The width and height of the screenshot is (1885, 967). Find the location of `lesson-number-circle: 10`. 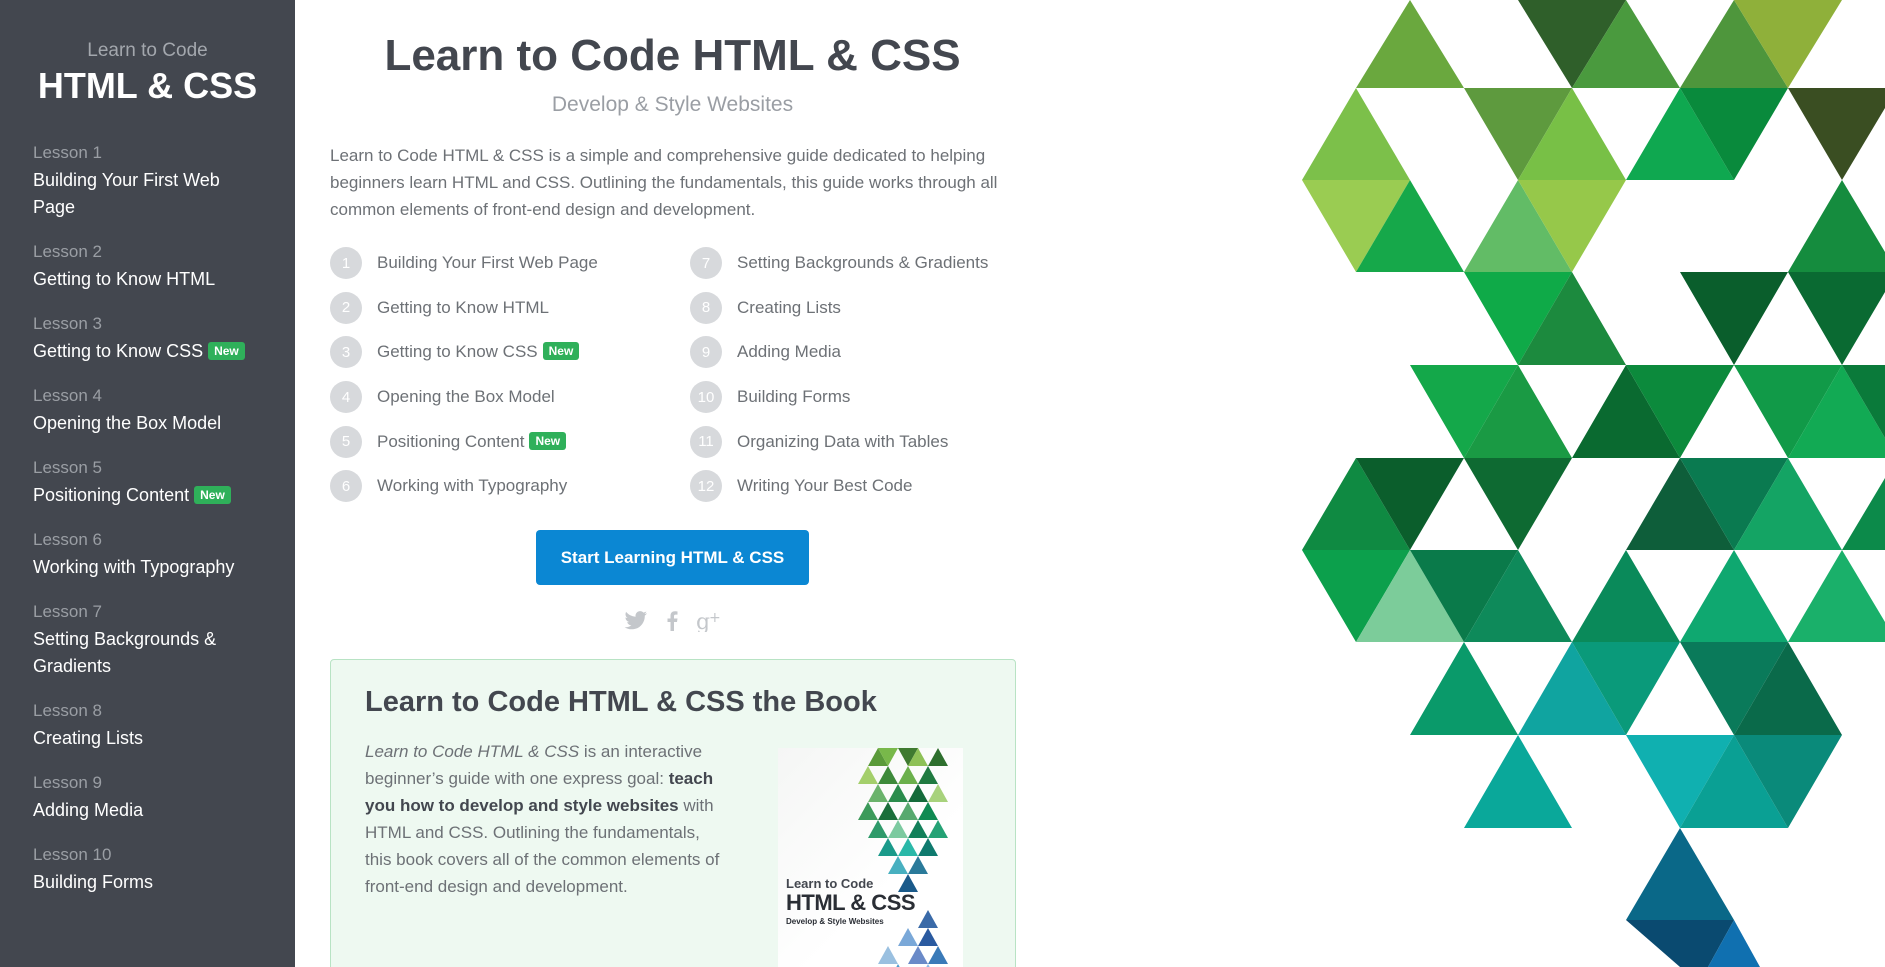

lesson-number-circle: 10 is located at coordinates (706, 397).